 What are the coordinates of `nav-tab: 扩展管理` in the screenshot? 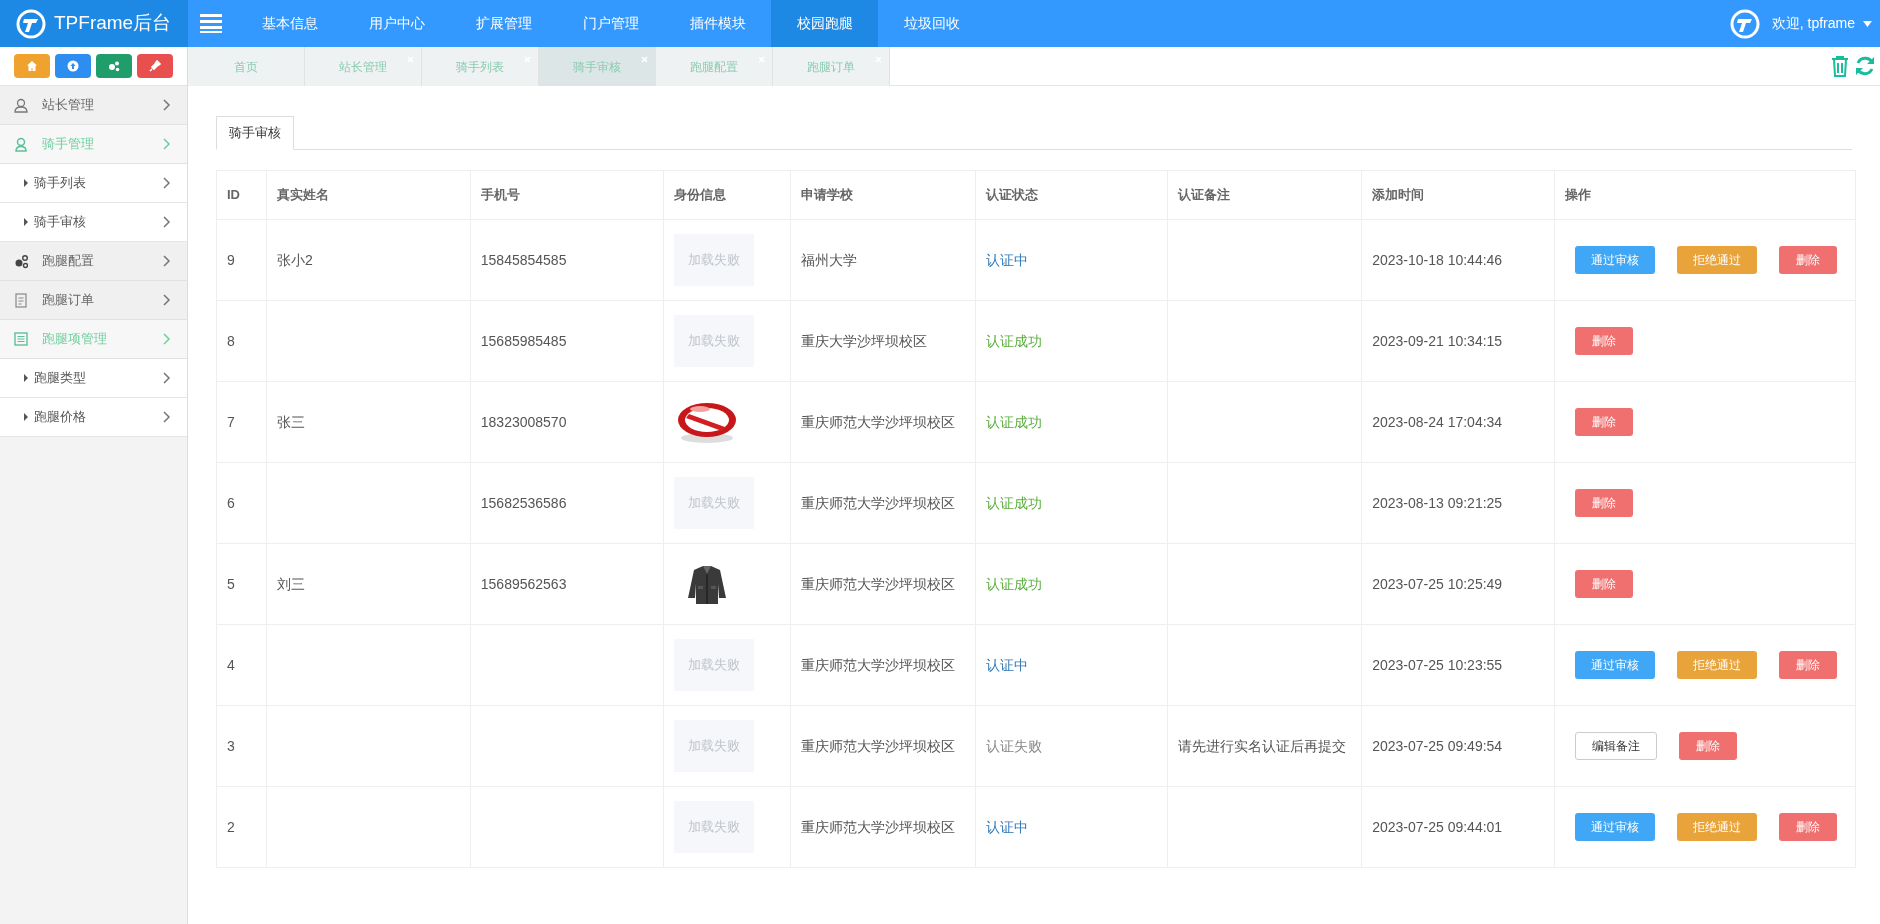 It's located at (503, 23).